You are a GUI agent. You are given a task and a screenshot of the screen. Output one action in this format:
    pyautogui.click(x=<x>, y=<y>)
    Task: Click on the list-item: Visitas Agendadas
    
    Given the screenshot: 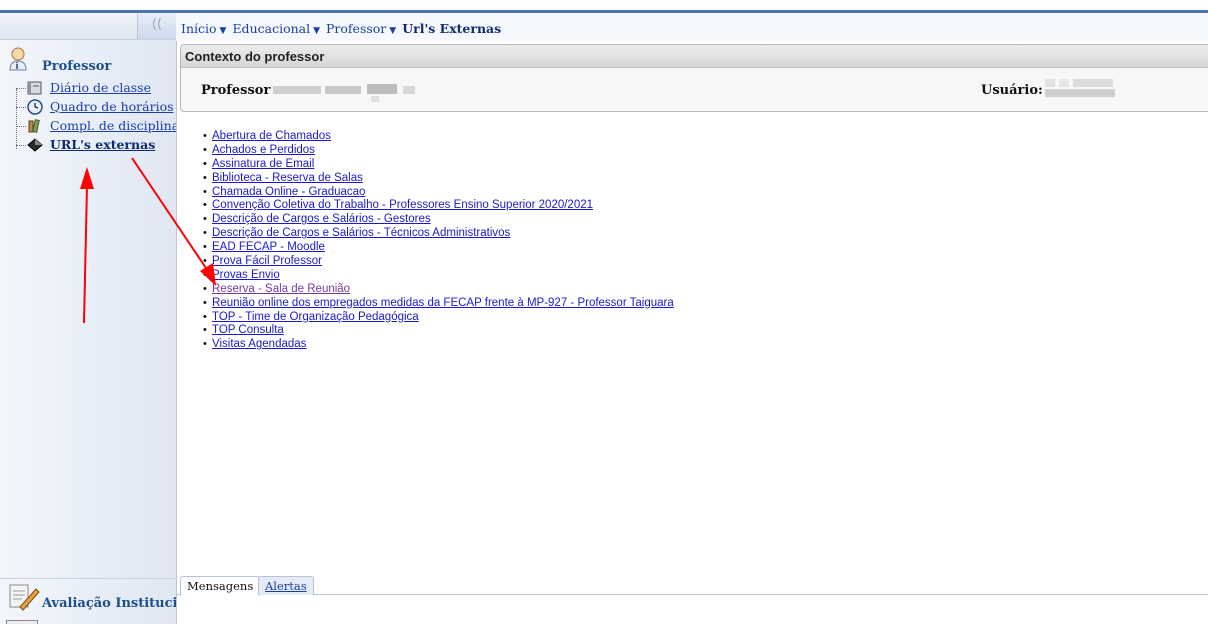 What is the action you would take?
    pyautogui.click(x=438, y=345)
    